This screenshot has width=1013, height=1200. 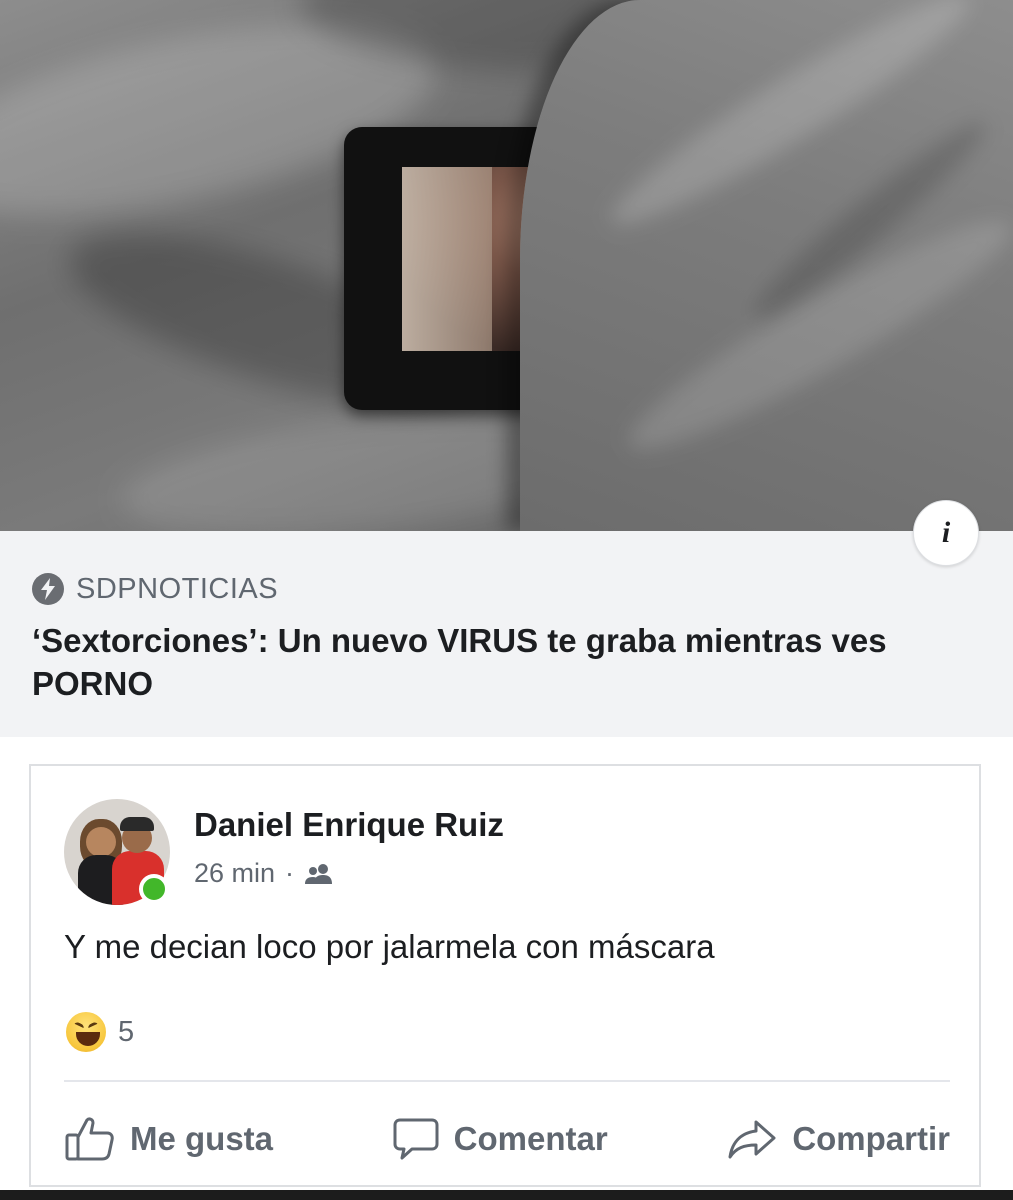 I want to click on haha-icon-mouth, so click(x=88, y=1039).